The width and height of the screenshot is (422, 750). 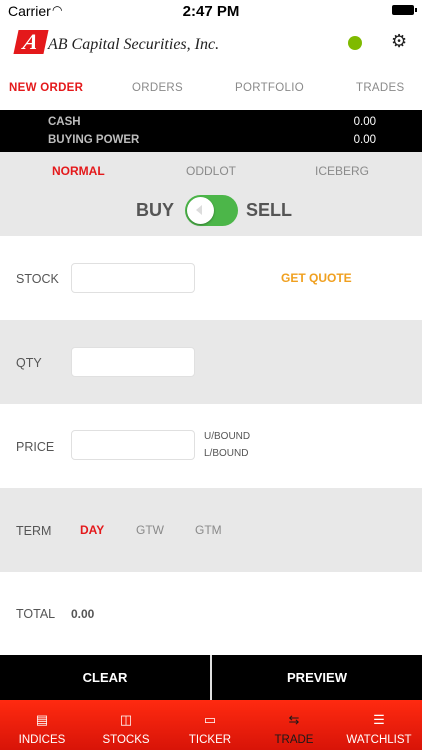 What do you see at coordinates (36, 614) in the screenshot?
I see `total-label: TOTAL` at bounding box center [36, 614].